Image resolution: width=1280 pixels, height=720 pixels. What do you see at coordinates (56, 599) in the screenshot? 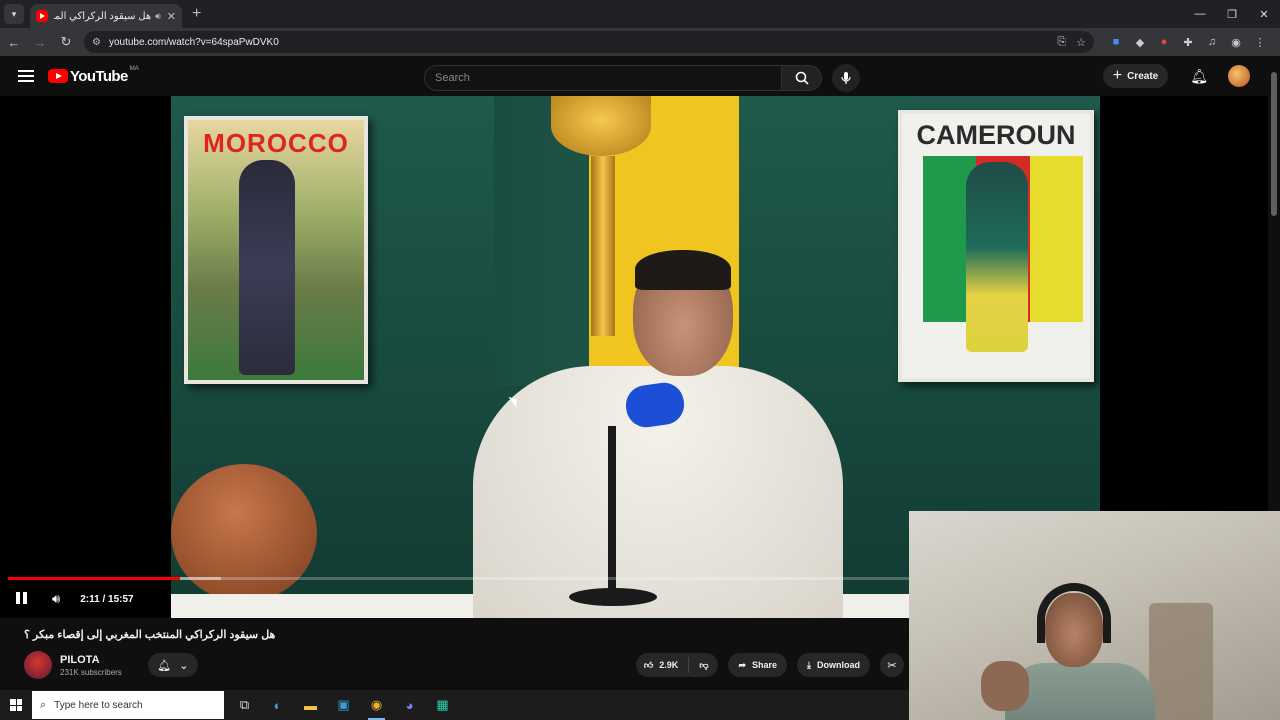
I see `volume-icon: 🔊︎` at bounding box center [56, 599].